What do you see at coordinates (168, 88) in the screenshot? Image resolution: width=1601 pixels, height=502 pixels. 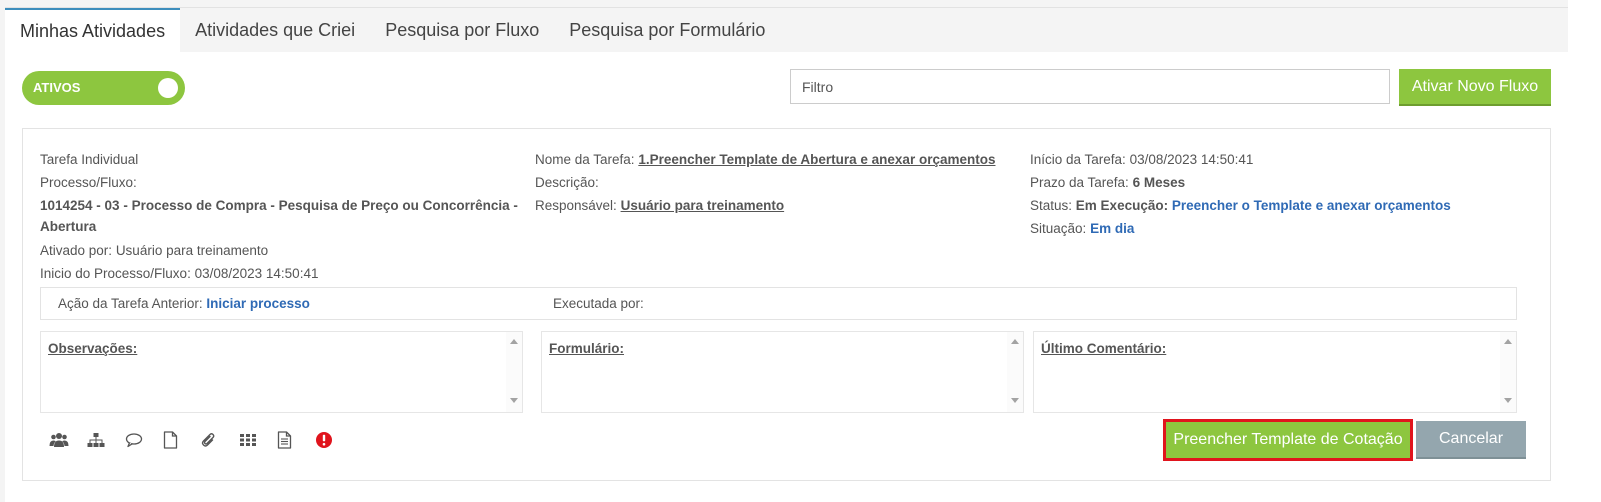 I see `toggle-knob` at bounding box center [168, 88].